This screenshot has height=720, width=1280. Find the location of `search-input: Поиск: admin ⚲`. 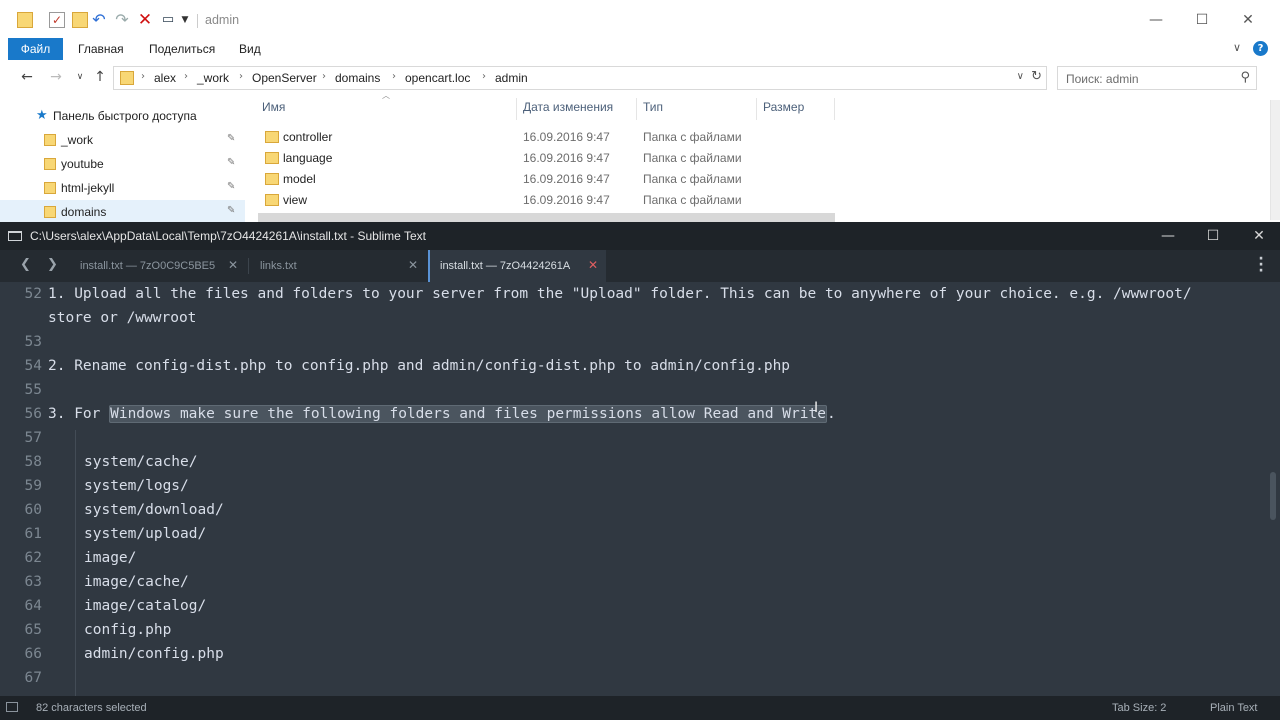

search-input: Поиск: admin ⚲ is located at coordinates (1157, 78).